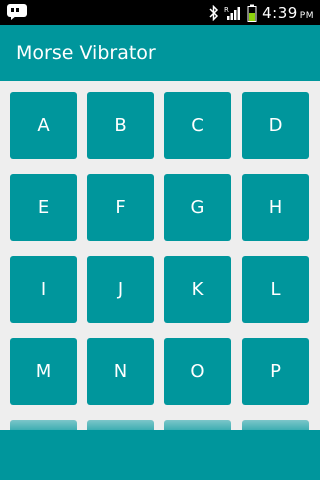 This screenshot has height=480, width=320. I want to click on letter-button-l: L, so click(275, 289).